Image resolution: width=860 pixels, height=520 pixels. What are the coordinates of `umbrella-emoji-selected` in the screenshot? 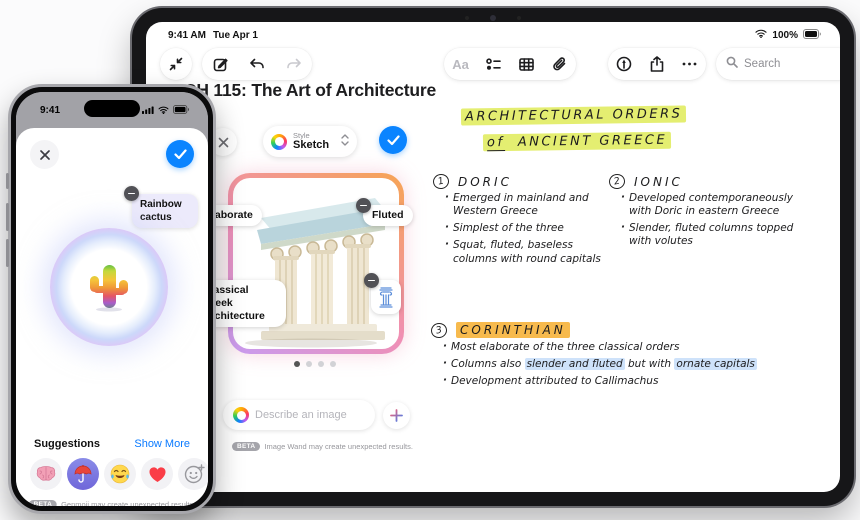 It's located at (83, 474).